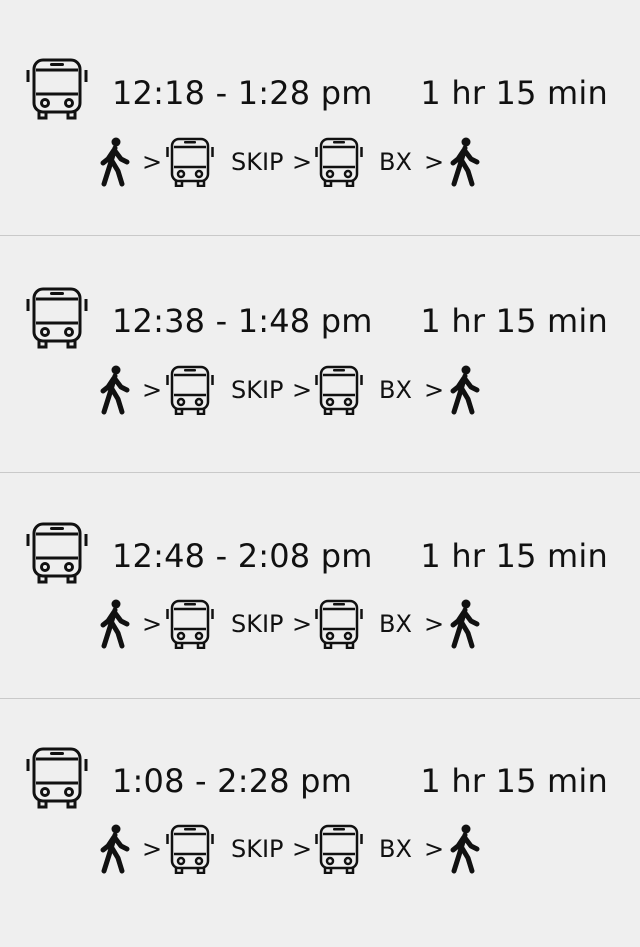  Describe the element at coordinates (242, 556) in the screenshot. I see `trip-time: 12:48 - 2:08 pm` at that location.